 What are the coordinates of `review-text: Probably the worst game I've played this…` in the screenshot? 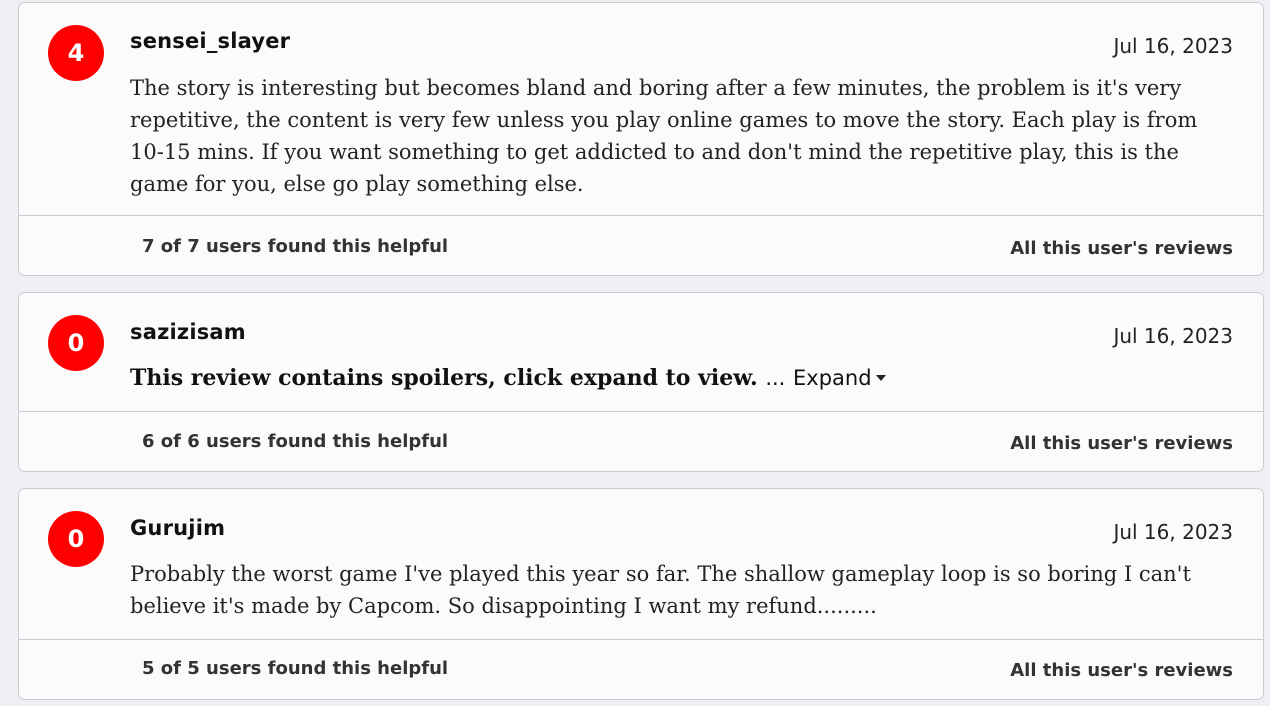 It's located at (660, 590).